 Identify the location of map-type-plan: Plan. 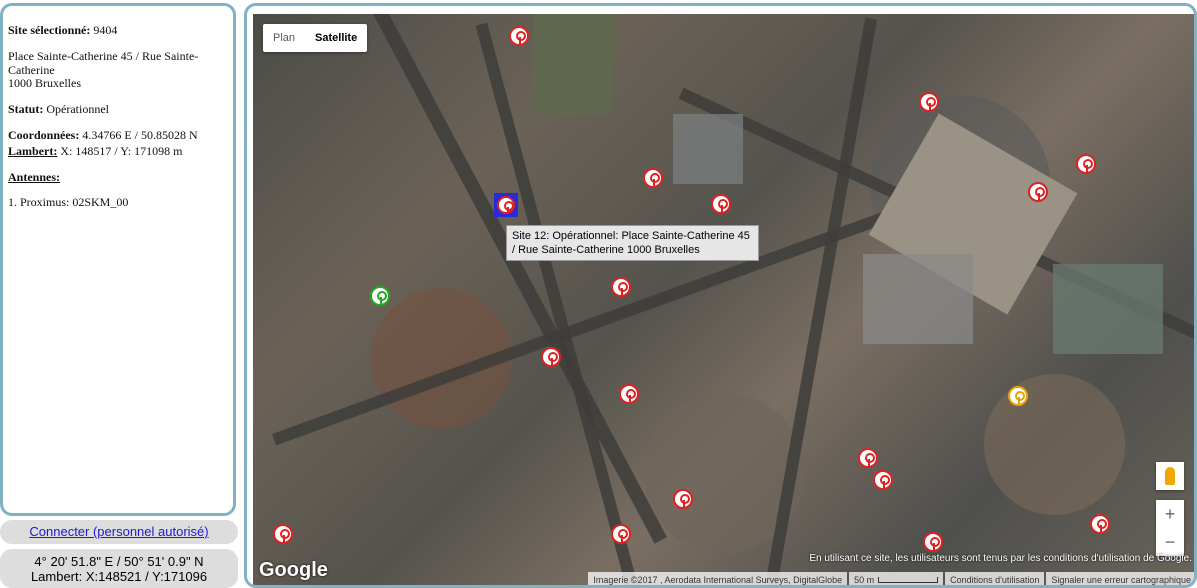
(284, 38).